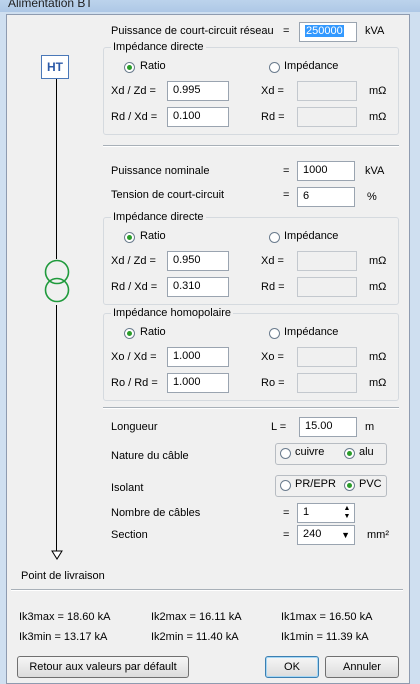  What do you see at coordinates (286, 171) in the screenshot?
I see `power-eq: =` at bounding box center [286, 171].